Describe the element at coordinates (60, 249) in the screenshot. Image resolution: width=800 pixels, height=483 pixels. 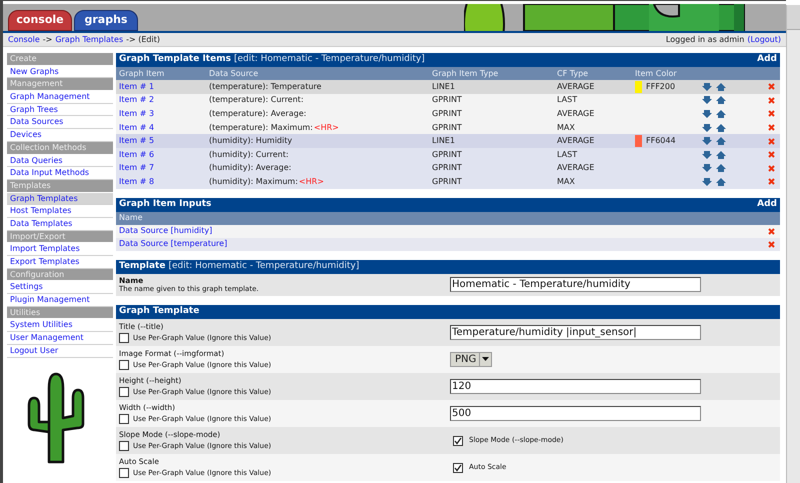
I see `sidebar-item: Import Templates` at that location.